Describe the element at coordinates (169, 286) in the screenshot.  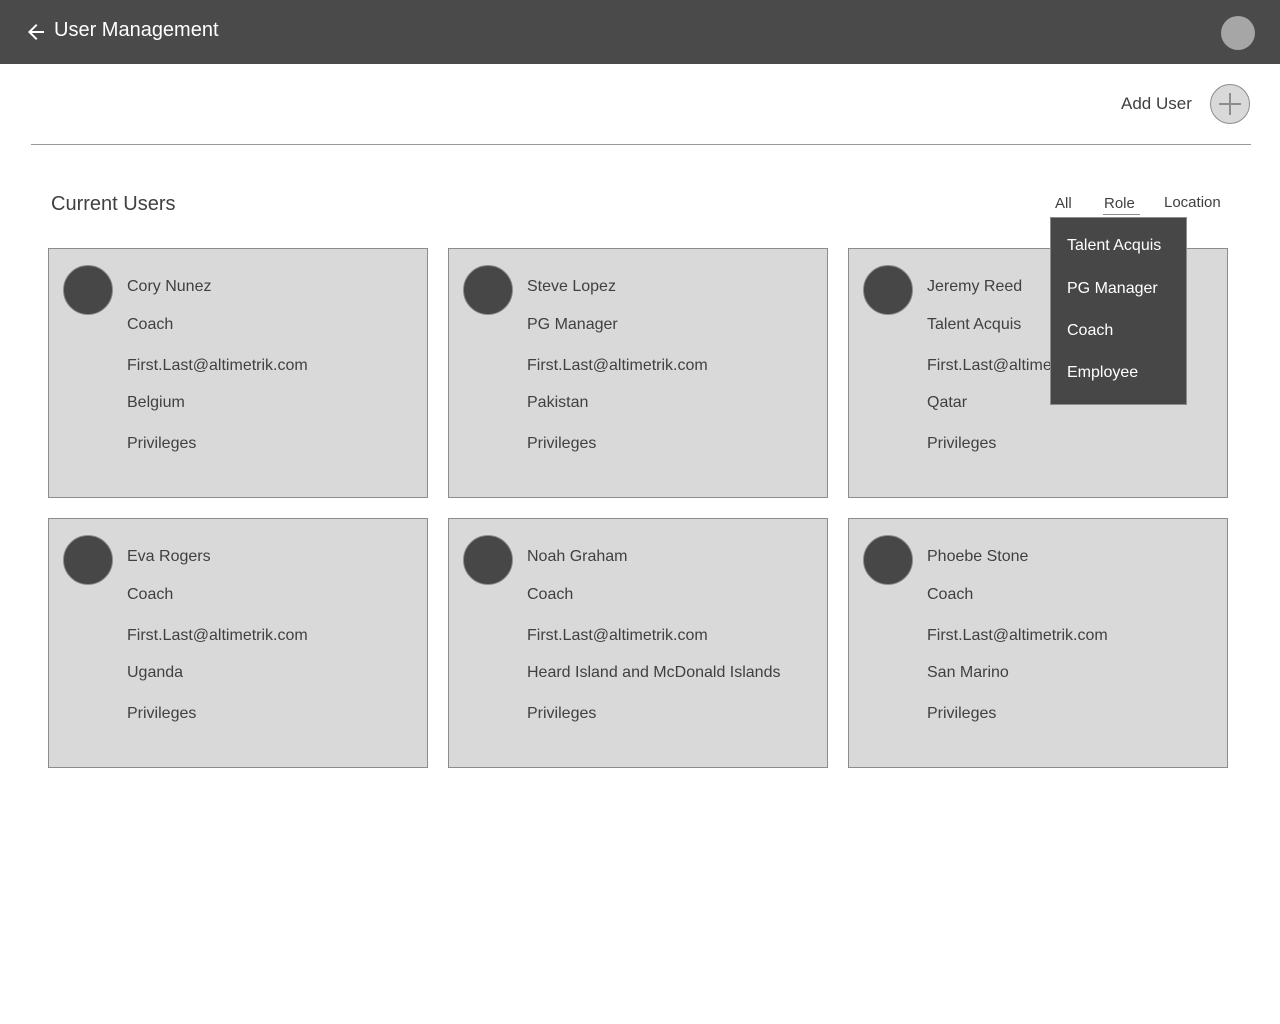
I see `user-name: Cory Nunez` at that location.